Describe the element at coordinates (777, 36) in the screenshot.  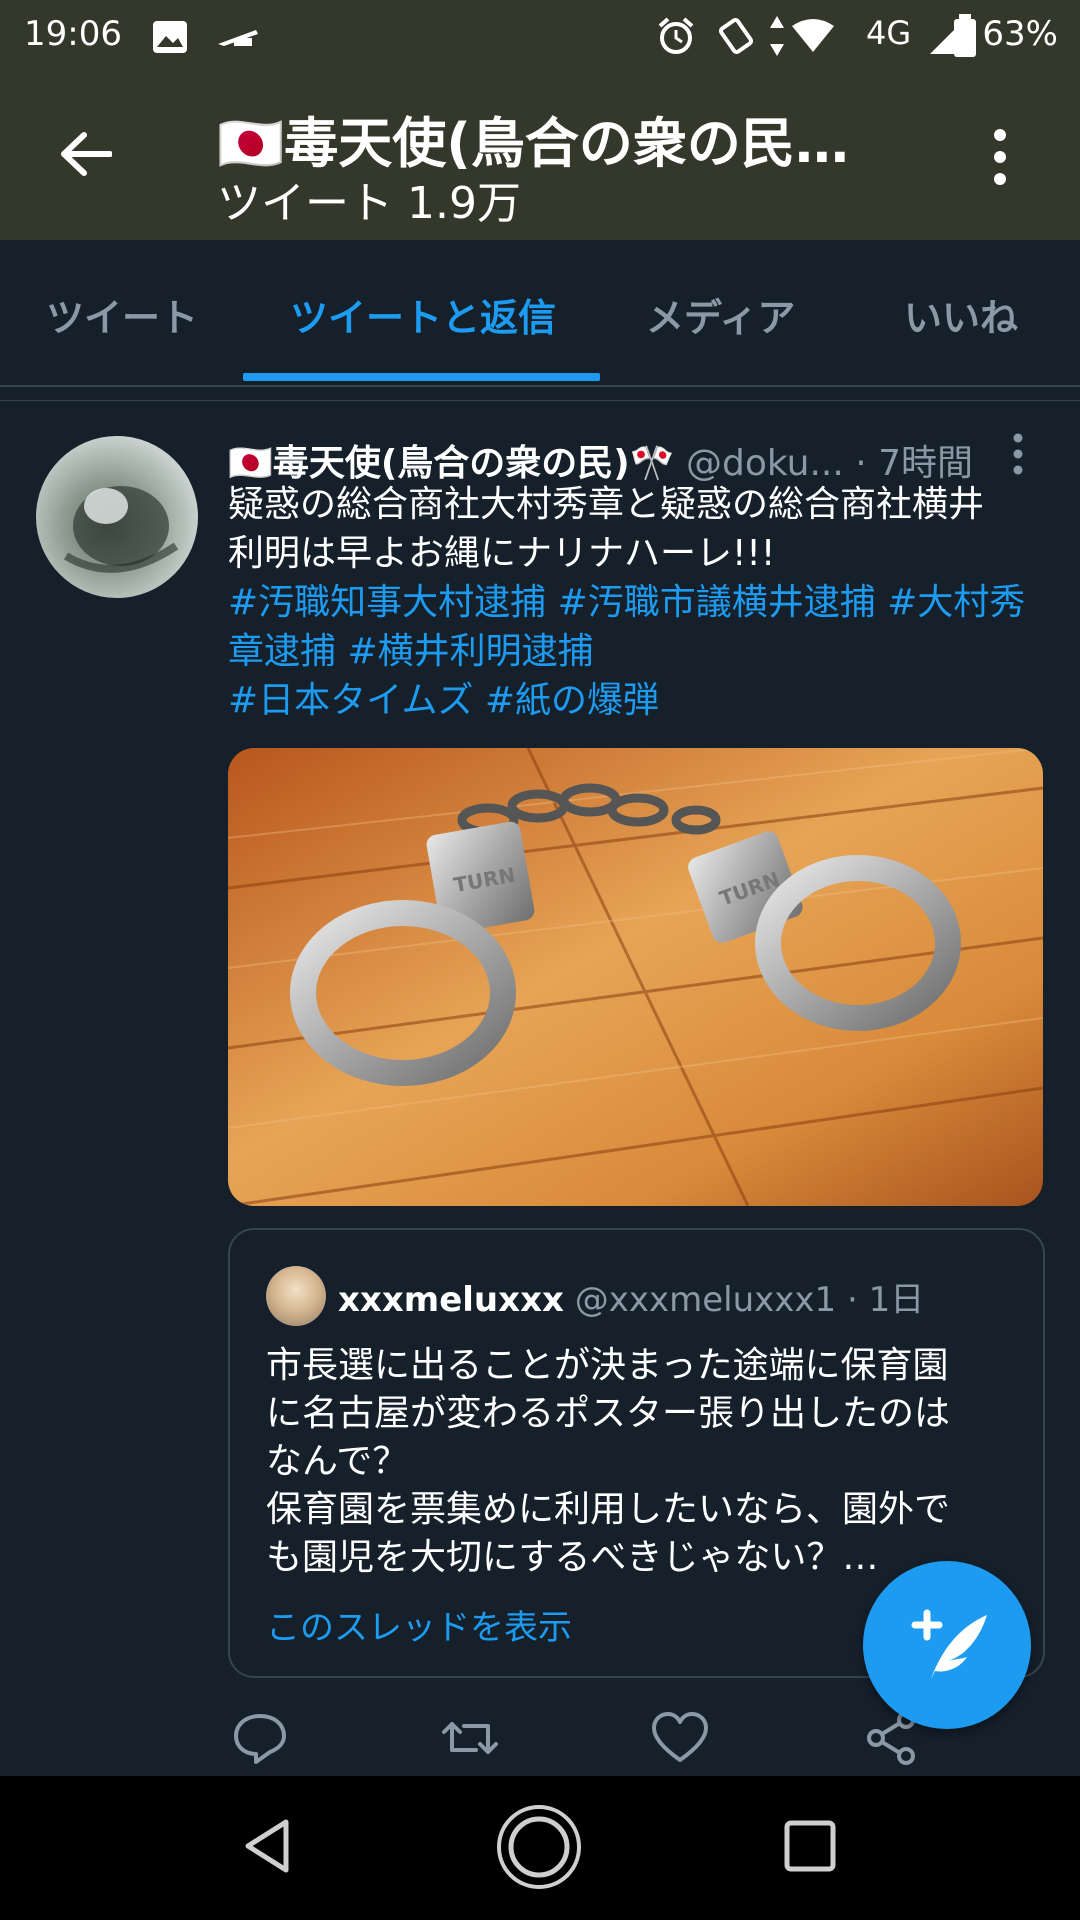
I see `data-activity-icon` at that location.